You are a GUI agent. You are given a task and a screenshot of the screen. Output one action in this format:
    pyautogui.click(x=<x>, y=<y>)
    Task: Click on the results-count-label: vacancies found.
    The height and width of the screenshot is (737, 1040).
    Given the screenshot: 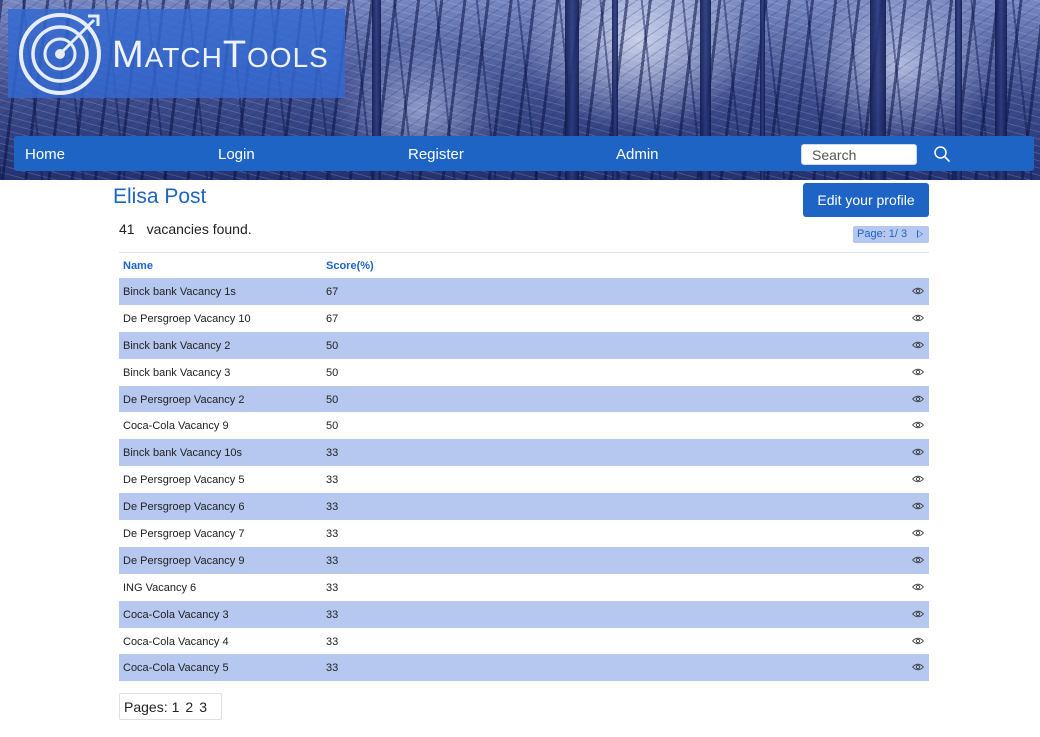 What is the action you would take?
    pyautogui.click(x=199, y=229)
    